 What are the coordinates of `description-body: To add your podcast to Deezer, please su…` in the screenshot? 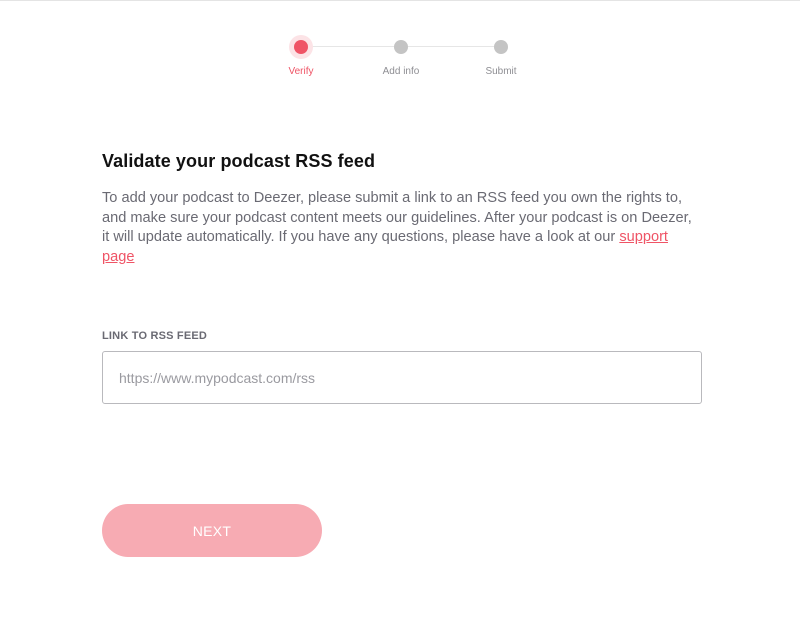 It's located at (397, 217).